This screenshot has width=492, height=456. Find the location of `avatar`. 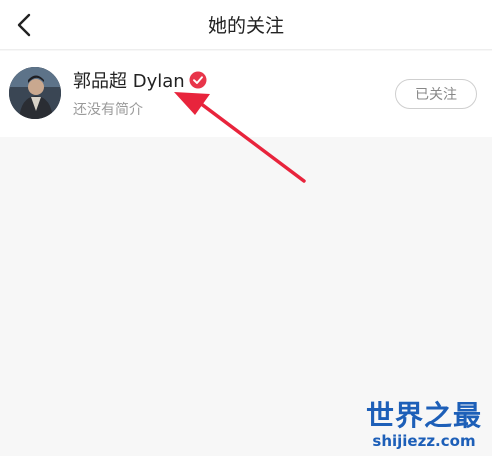

avatar is located at coordinates (35, 93).